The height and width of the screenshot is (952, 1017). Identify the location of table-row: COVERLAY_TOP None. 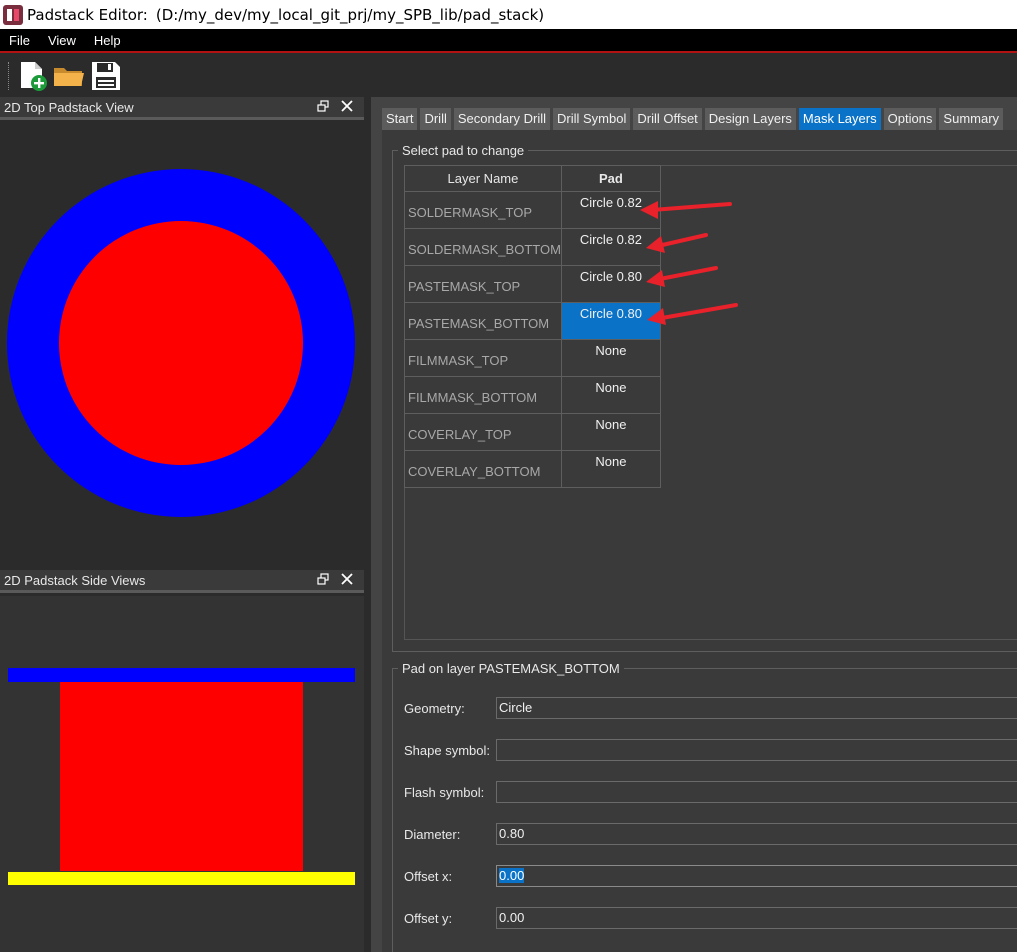
(532, 432).